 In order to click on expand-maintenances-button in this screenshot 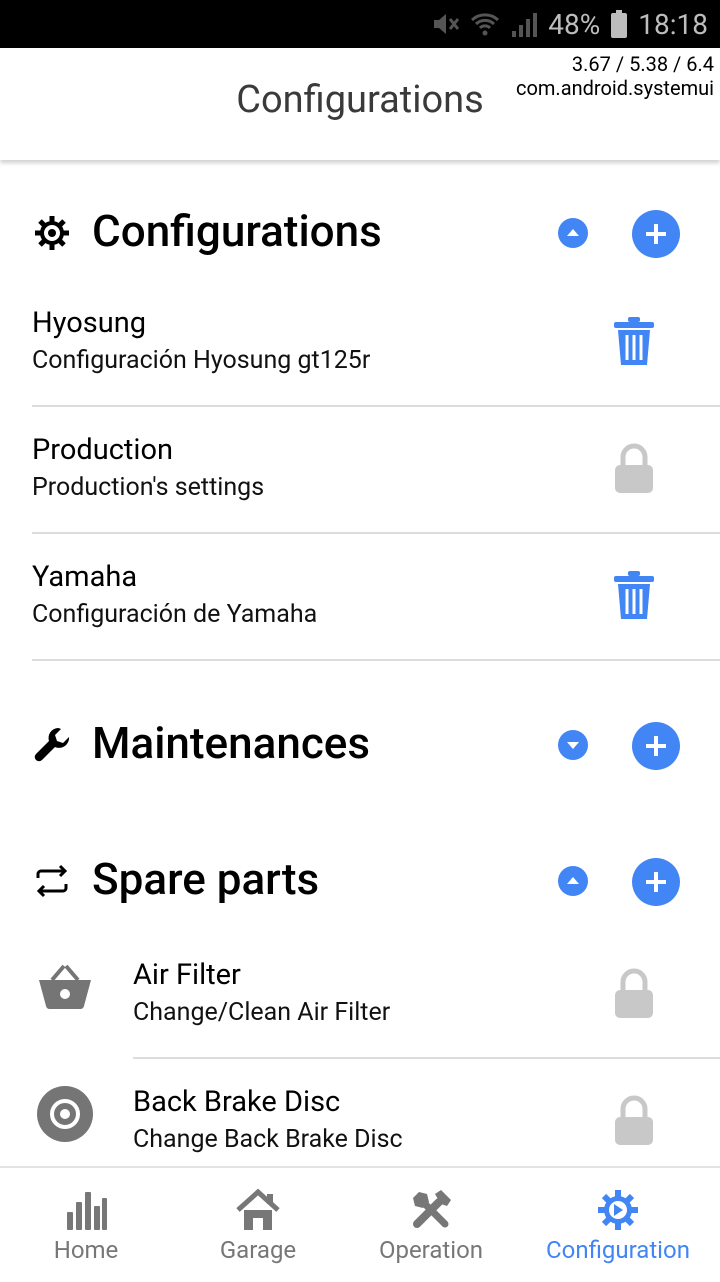, I will do `click(573, 745)`.